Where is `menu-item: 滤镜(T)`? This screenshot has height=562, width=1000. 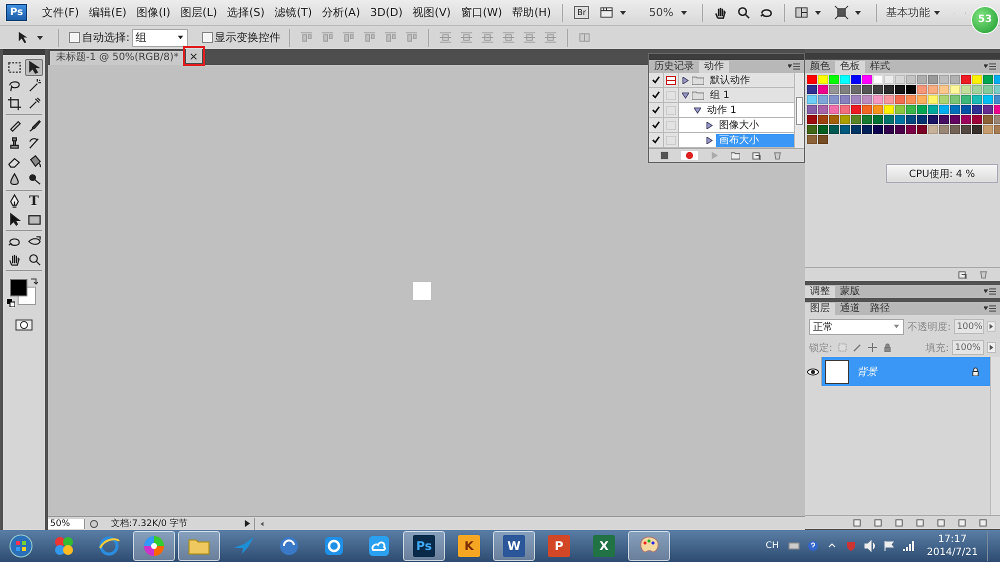 menu-item: 滤镜(T) is located at coordinates (294, 12).